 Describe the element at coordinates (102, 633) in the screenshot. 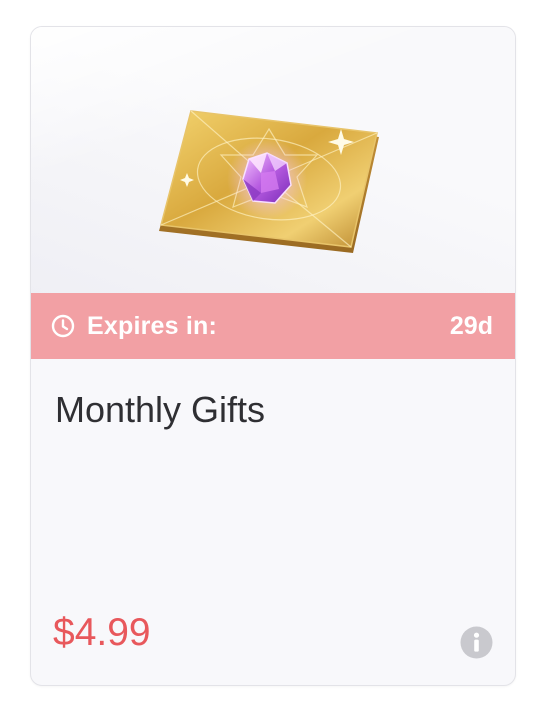

I see `price-label: $4.99` at that location.